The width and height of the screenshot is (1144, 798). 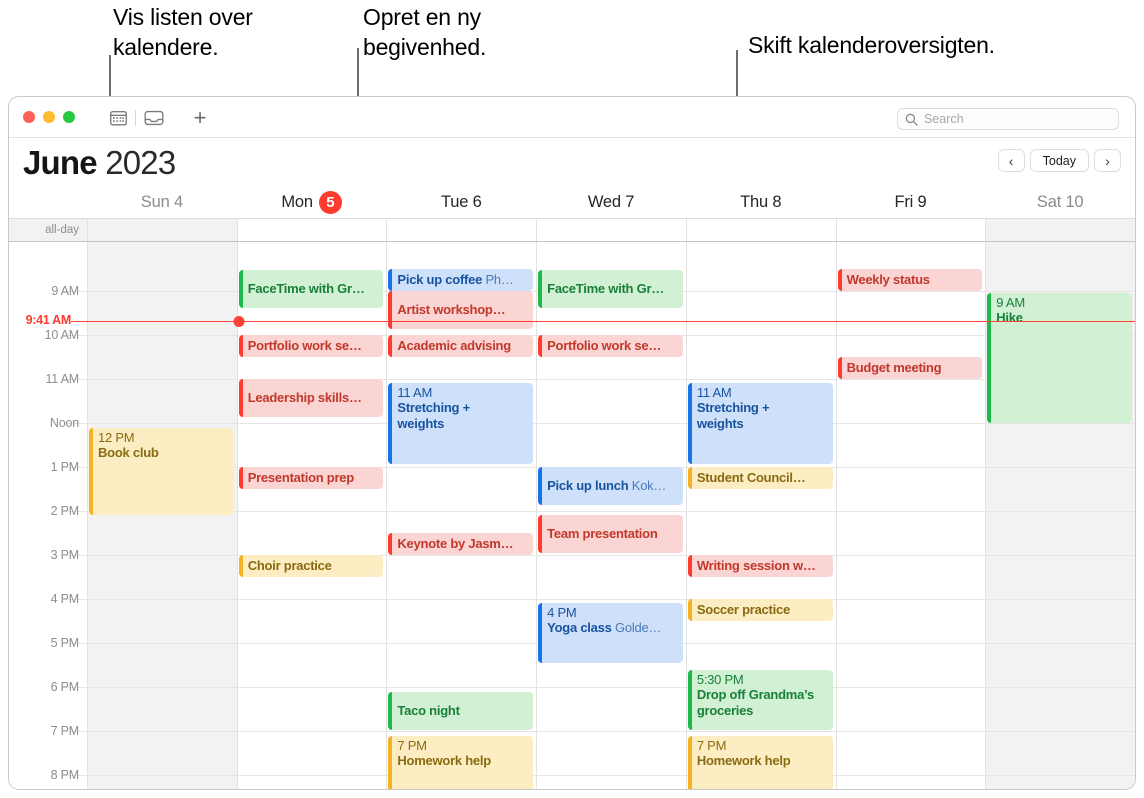 I want to click on minimize-button, so click(x=49, y=117).